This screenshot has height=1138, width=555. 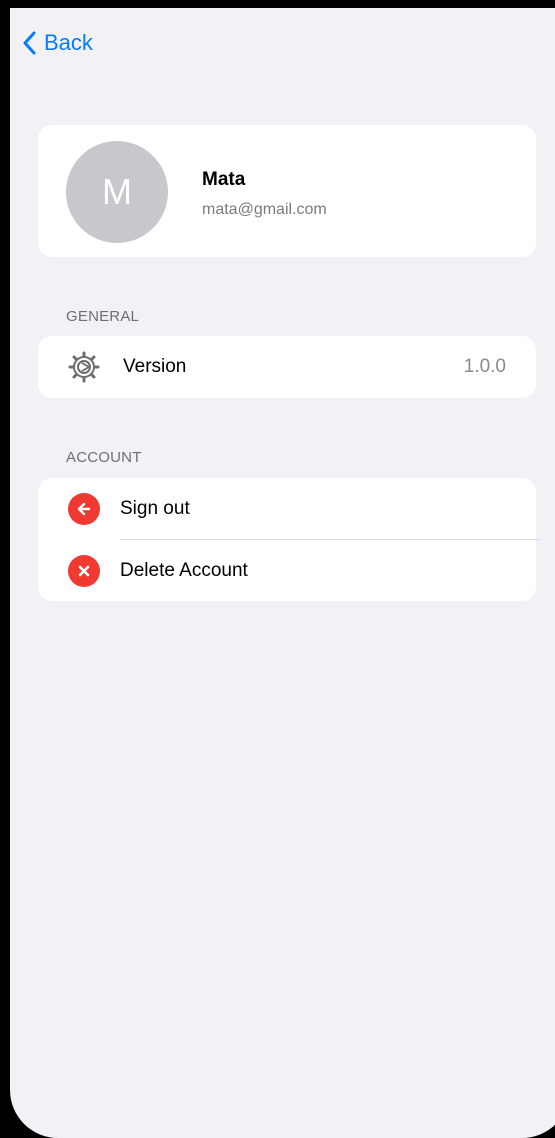 I want to click on back-button: Back, so click(x=57, y=43).